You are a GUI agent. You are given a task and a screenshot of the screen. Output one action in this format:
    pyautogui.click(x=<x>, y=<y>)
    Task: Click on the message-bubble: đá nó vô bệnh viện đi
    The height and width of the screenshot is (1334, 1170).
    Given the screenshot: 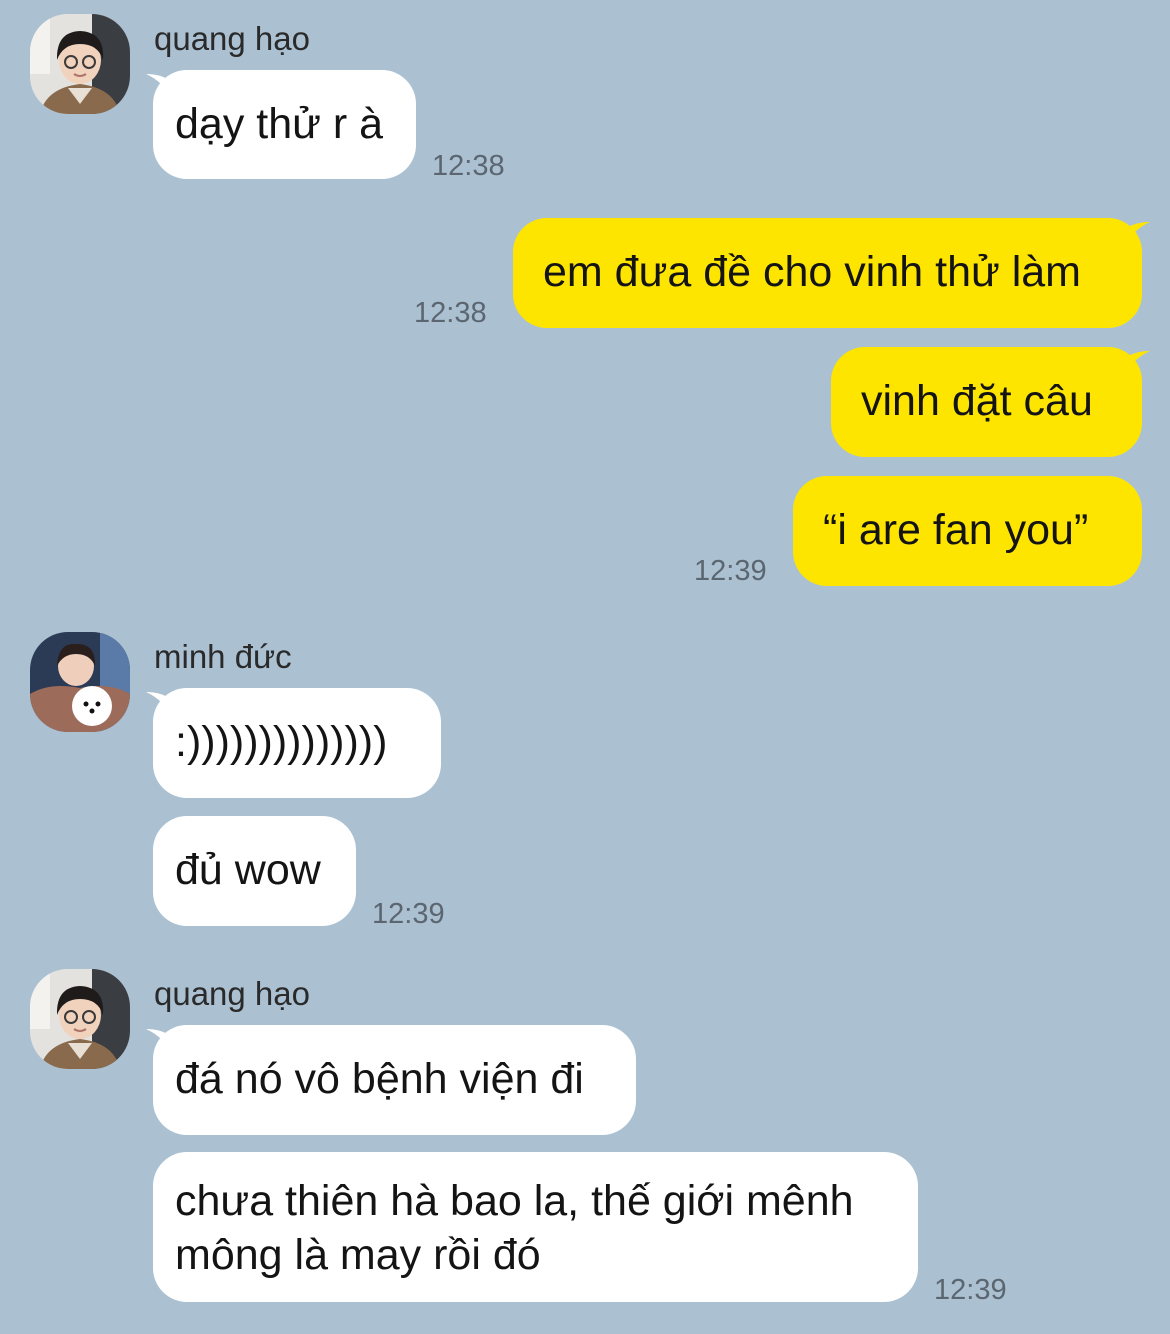 What is the action you would take?
    pyautogui.click(x=394, y=1080)
    